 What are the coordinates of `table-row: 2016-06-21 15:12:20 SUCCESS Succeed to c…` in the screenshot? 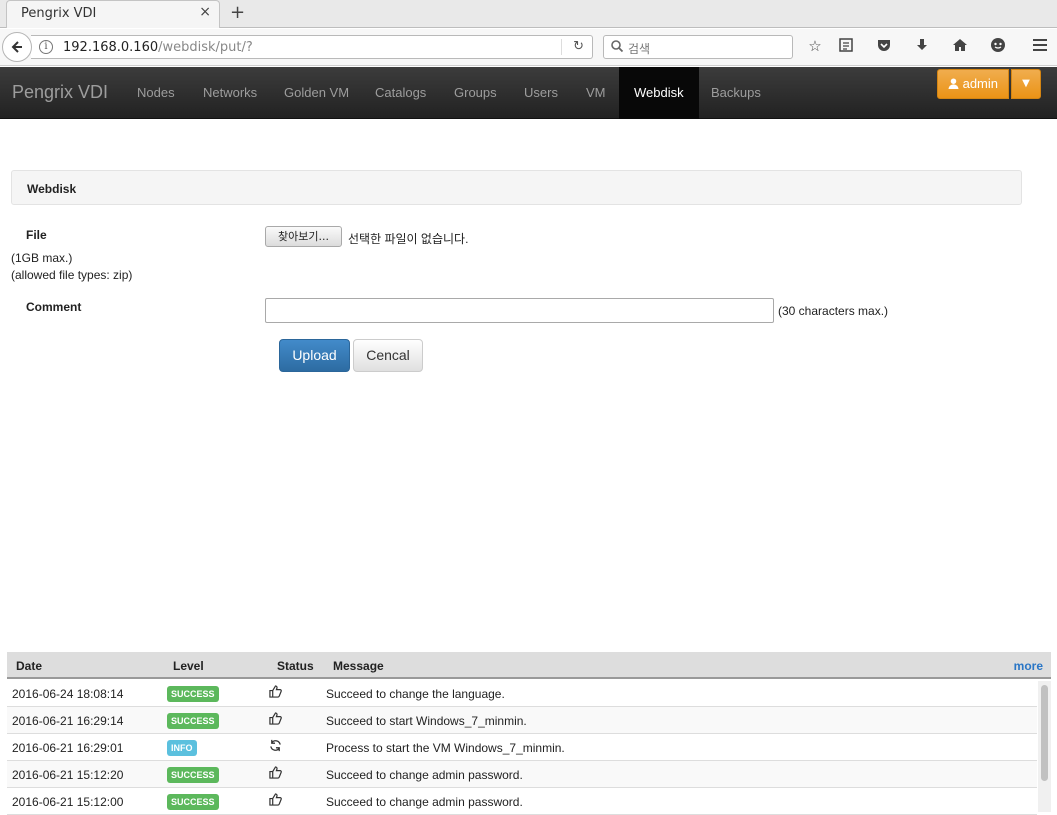 It's located at (522, 774).